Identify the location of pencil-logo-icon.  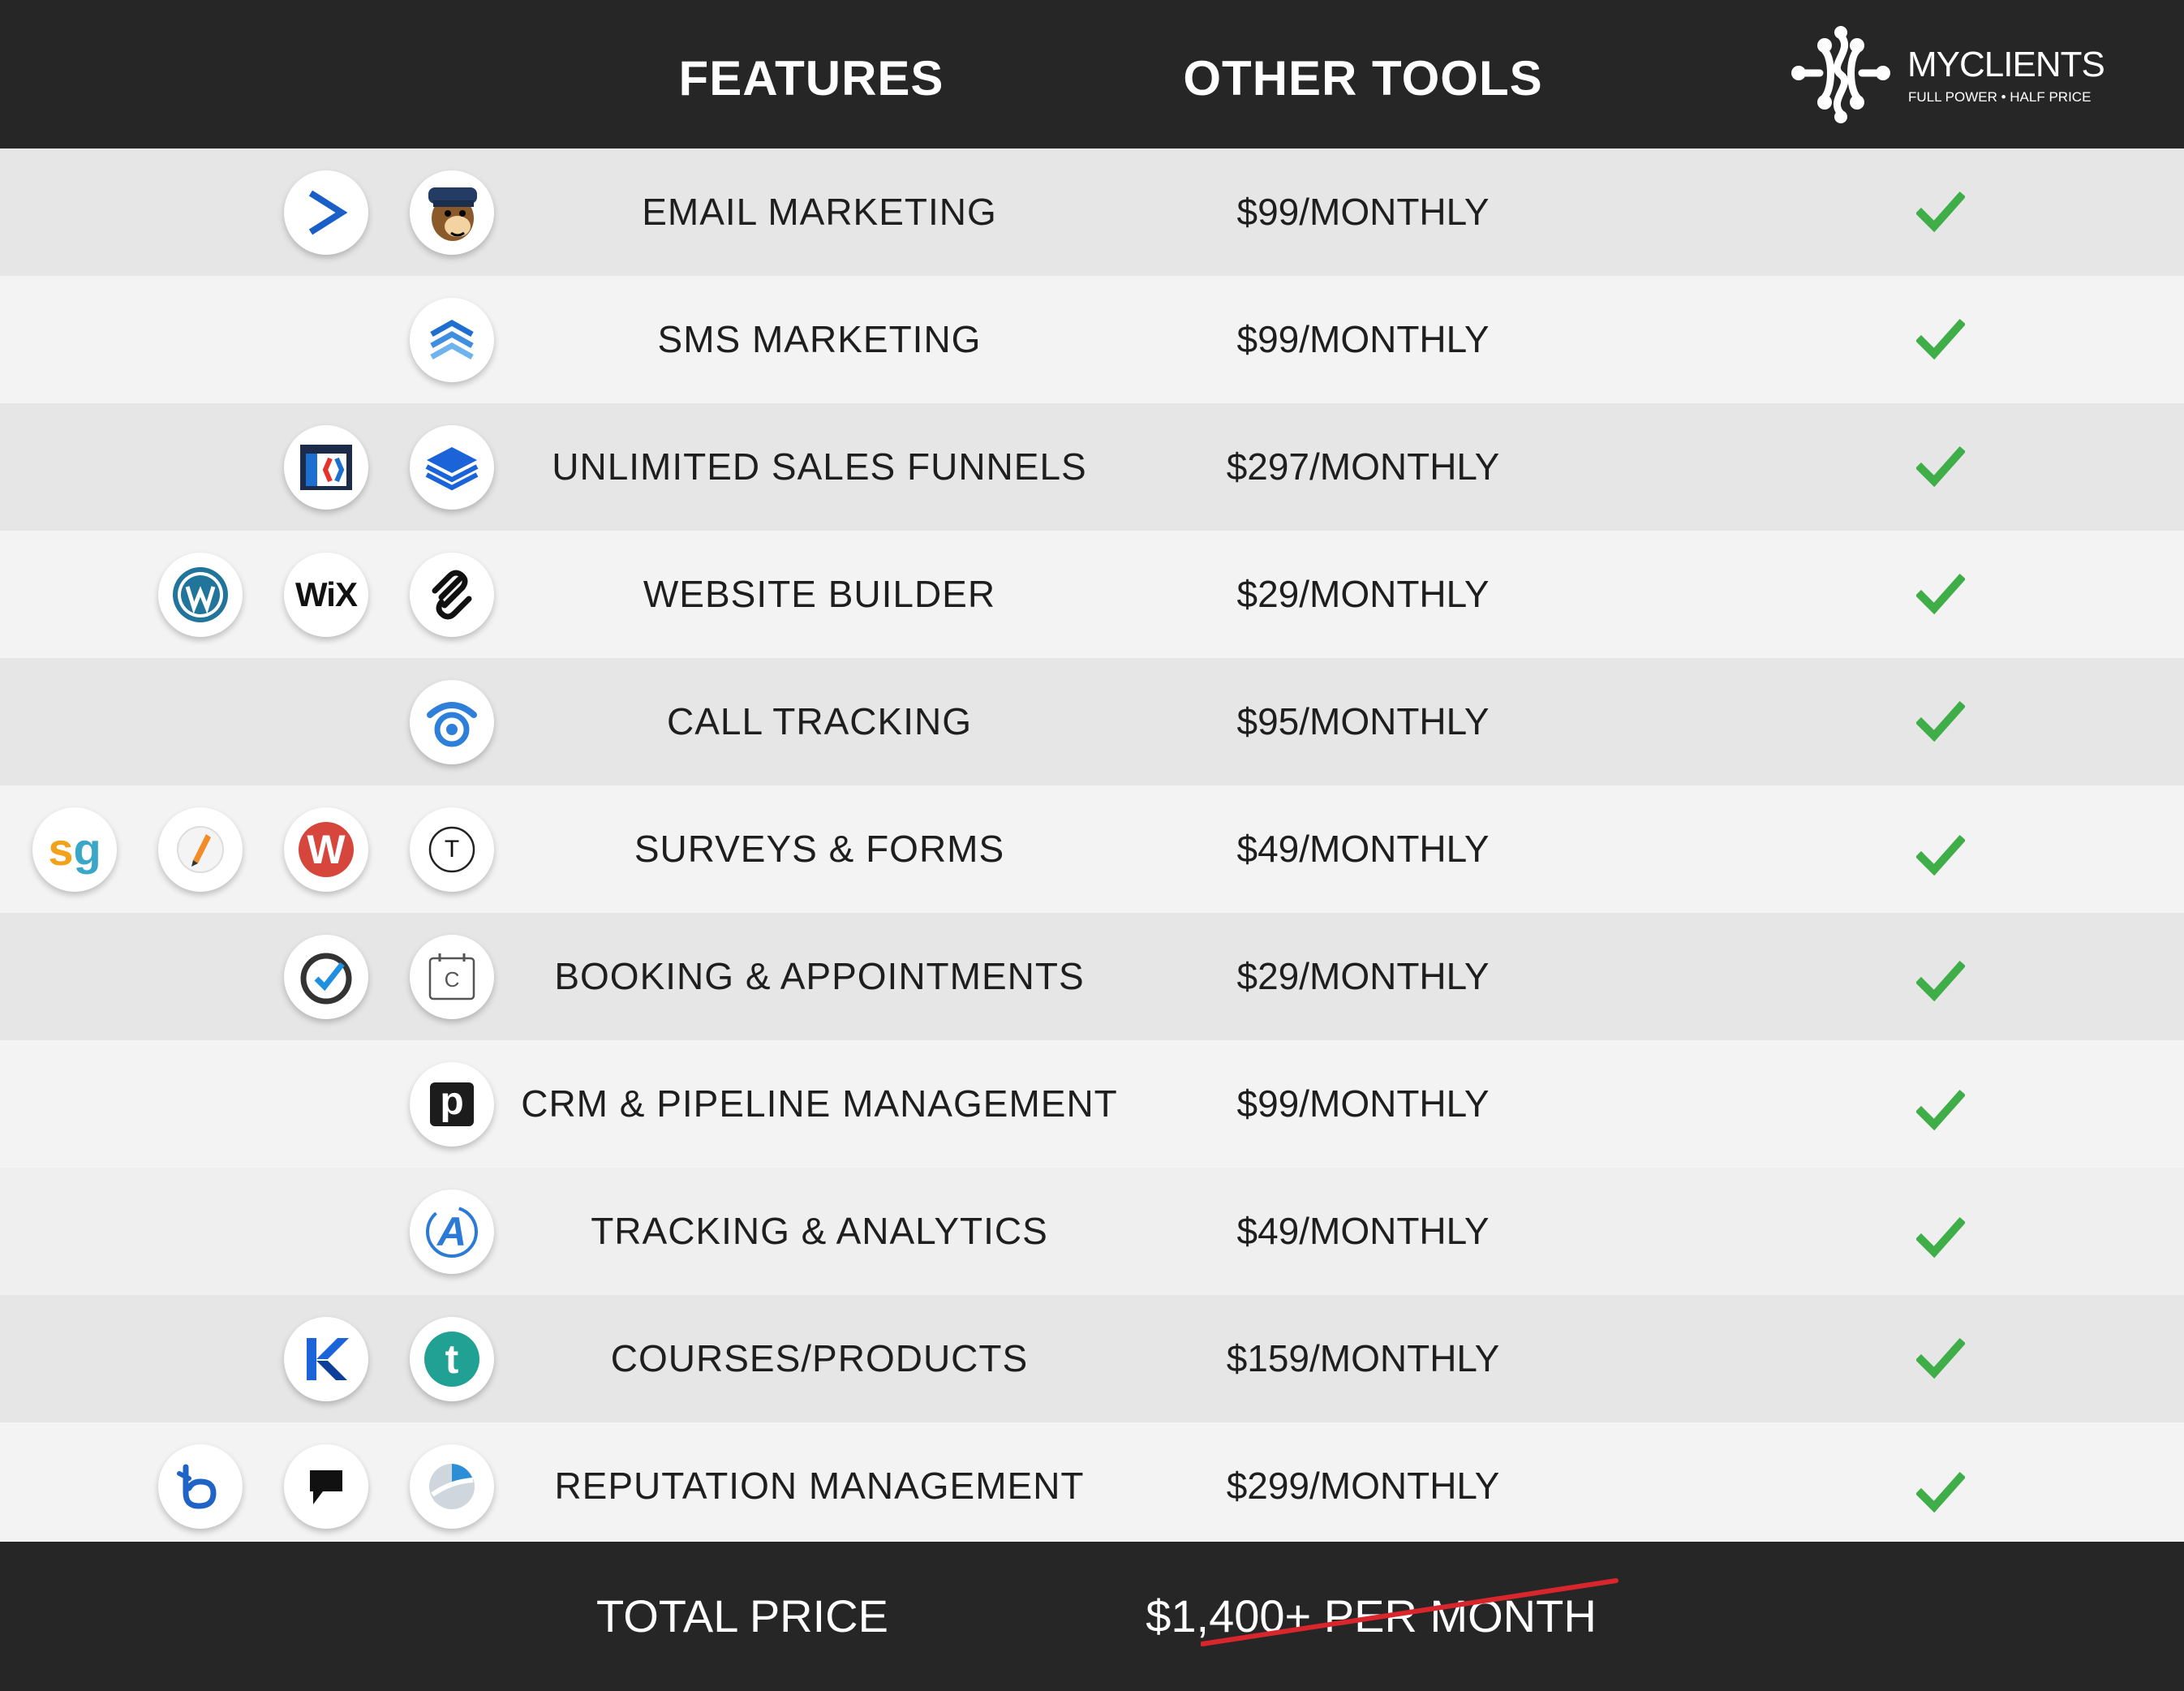
(200, 849).